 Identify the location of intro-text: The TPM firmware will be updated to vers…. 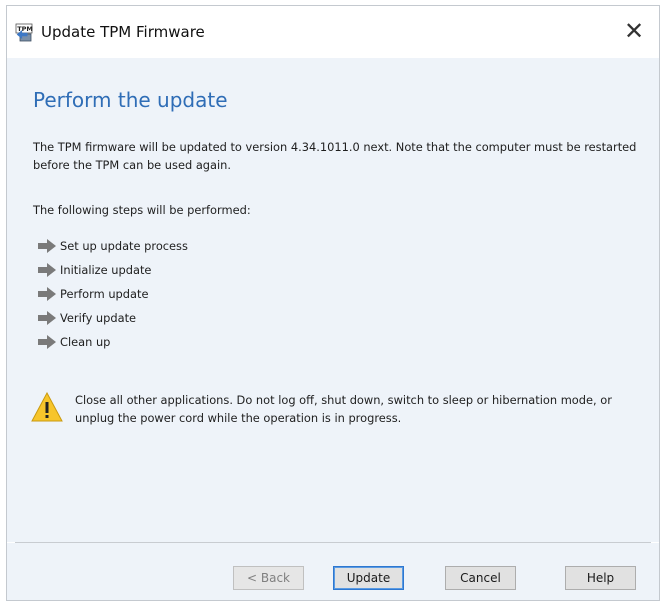
(335, 156).